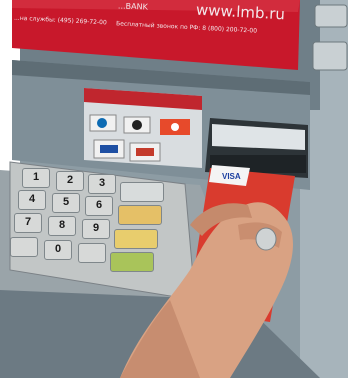 The image size is (363, 378). What do you see at coordinates (58, 250) in the screenshot?
I see `key-0: 0` at bounding box center [58, 250].